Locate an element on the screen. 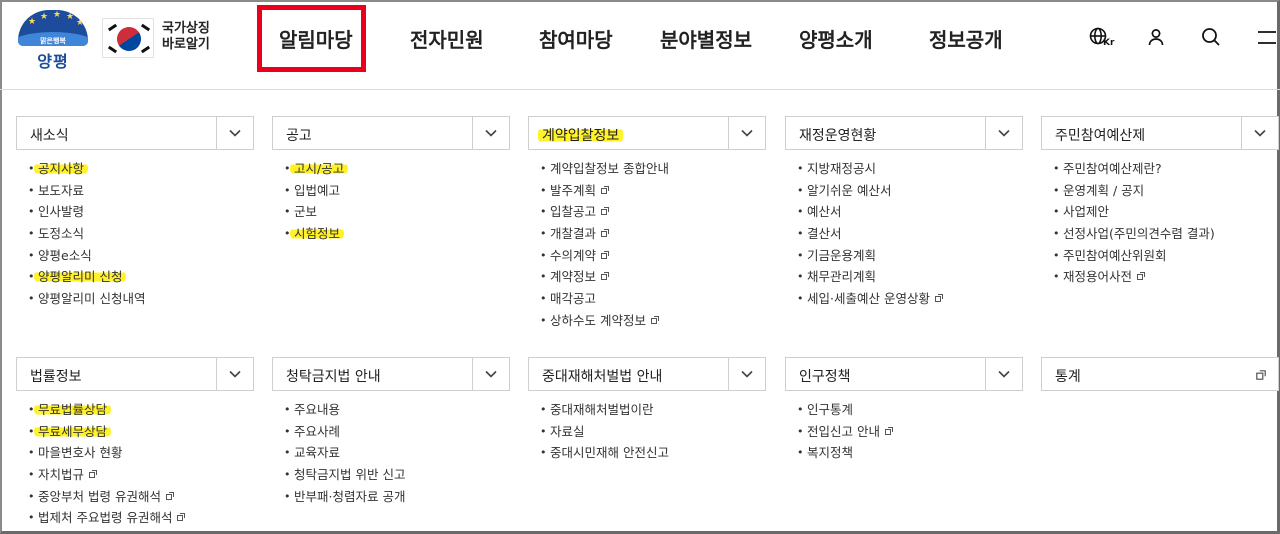 Image resolution: width=1280 pixels, height=534 pixels. panel-link-item: 입찰공고 is located at coordinates (647, 212).